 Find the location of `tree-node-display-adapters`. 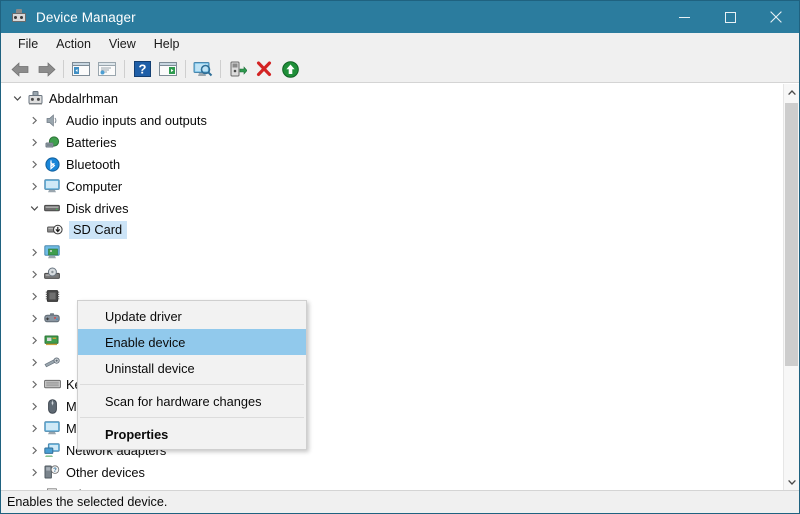

tree-node-display-adapters is located at coordinates (392, 252).